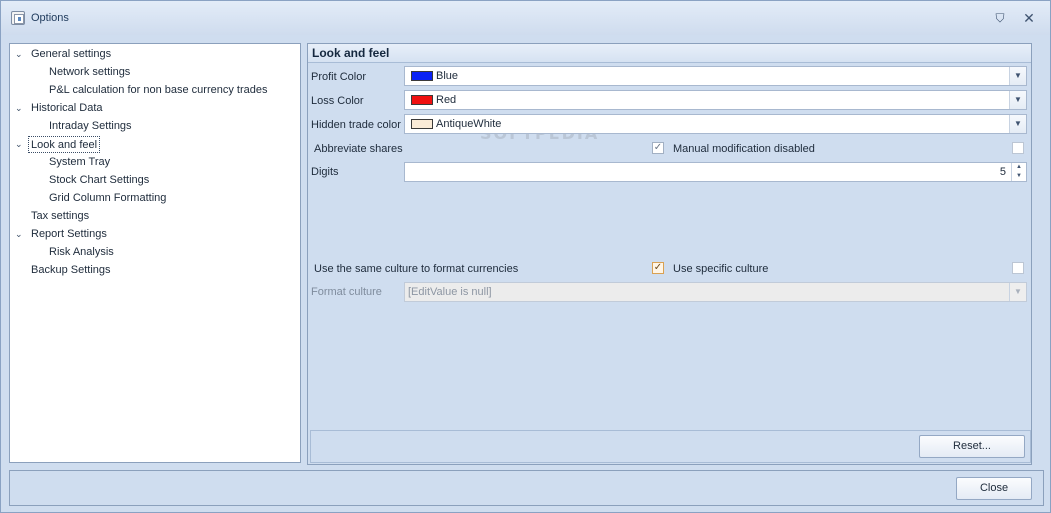  What do you see at coordinates (67, 108) in the screenshot?
I see `tree-item: Historical Data` at bounding box center [67, 108].